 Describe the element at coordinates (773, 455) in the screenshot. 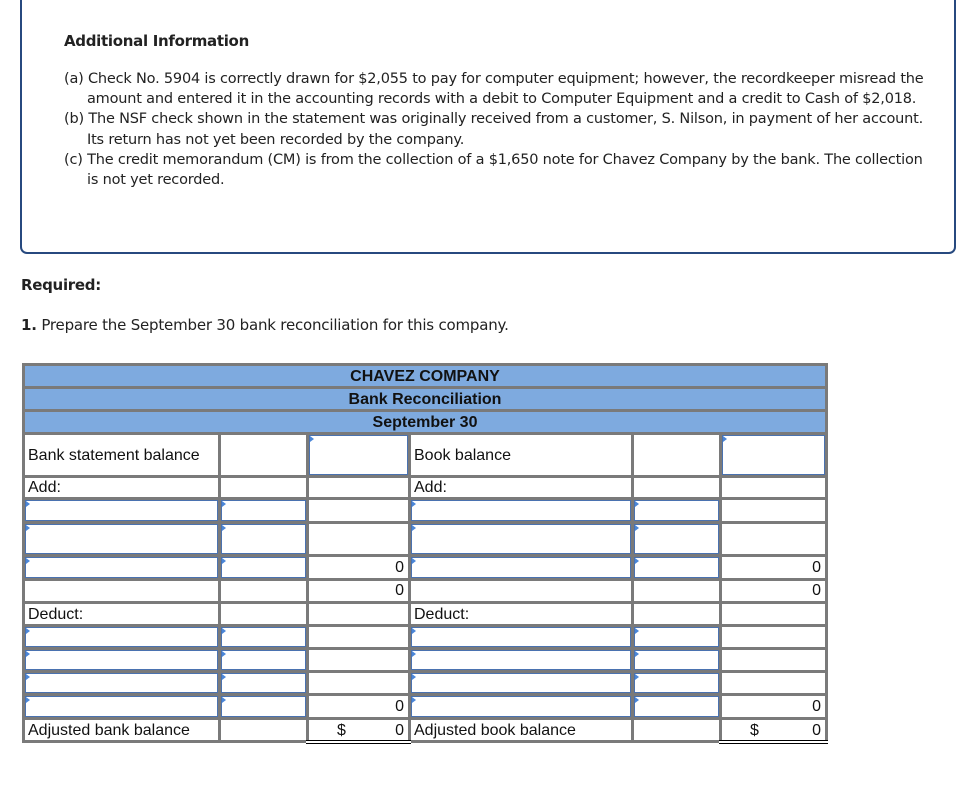

I see `book-balance-input` at that location.